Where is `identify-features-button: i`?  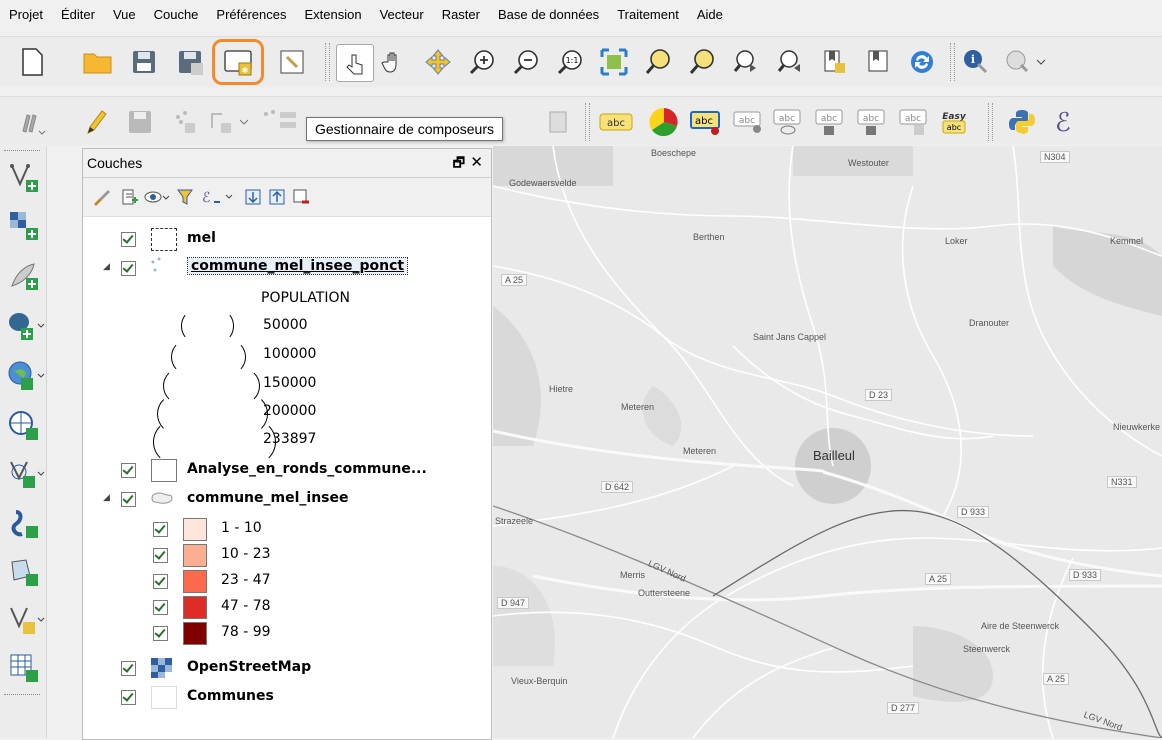 identify-features-button: i is located at coordinates (976, 62).